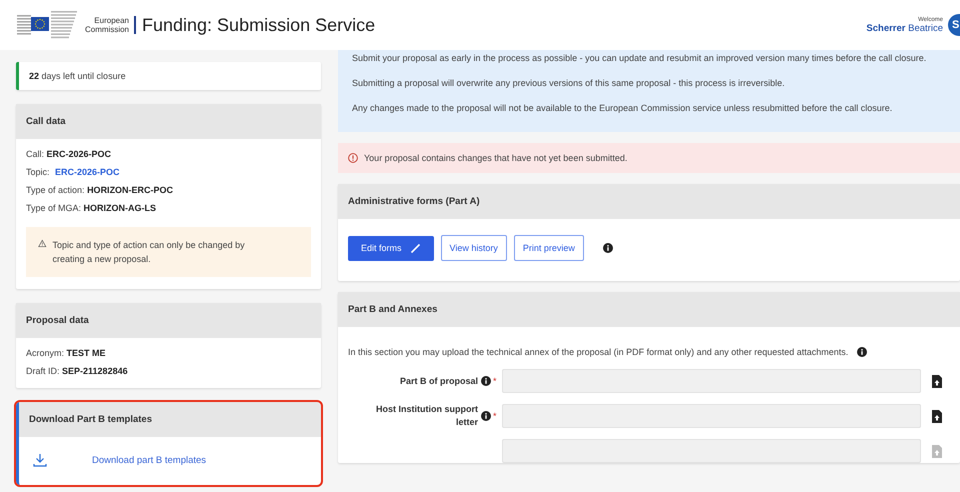 The image size is (960, 492). Describe the element at coordinates (40, 460) in the screenshot. I see `download-icon` at that location.